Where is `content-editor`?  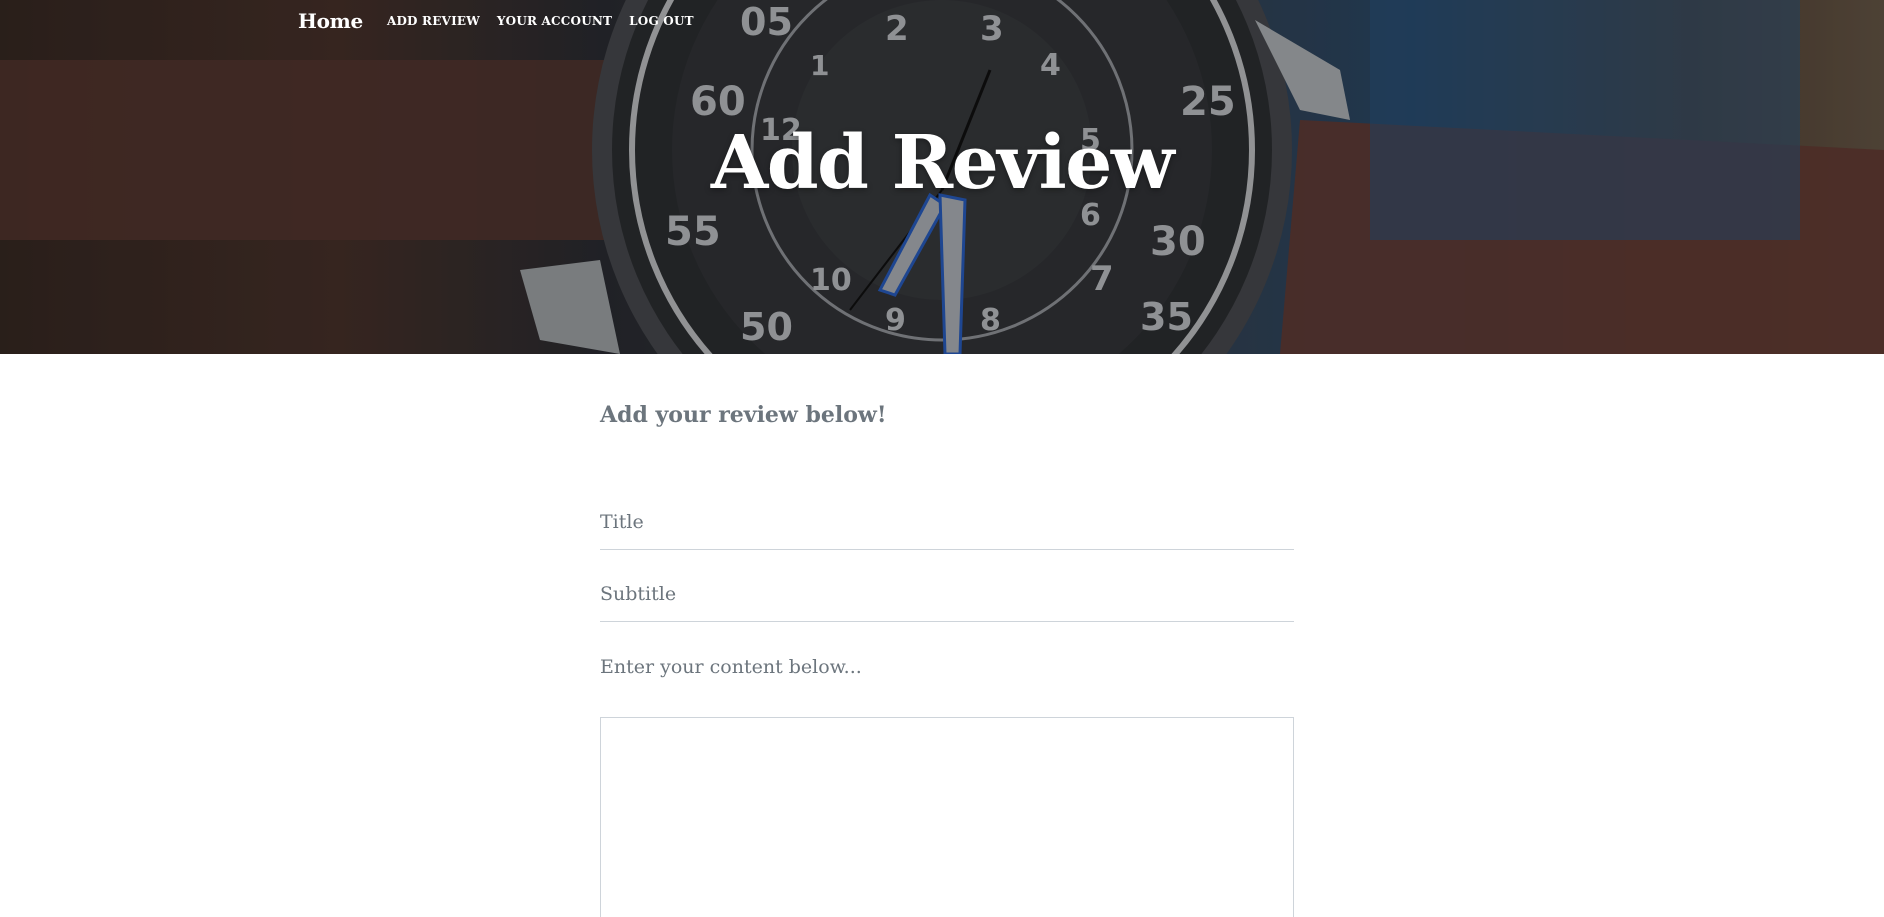 content-editor is located at coordinates (947, 817).